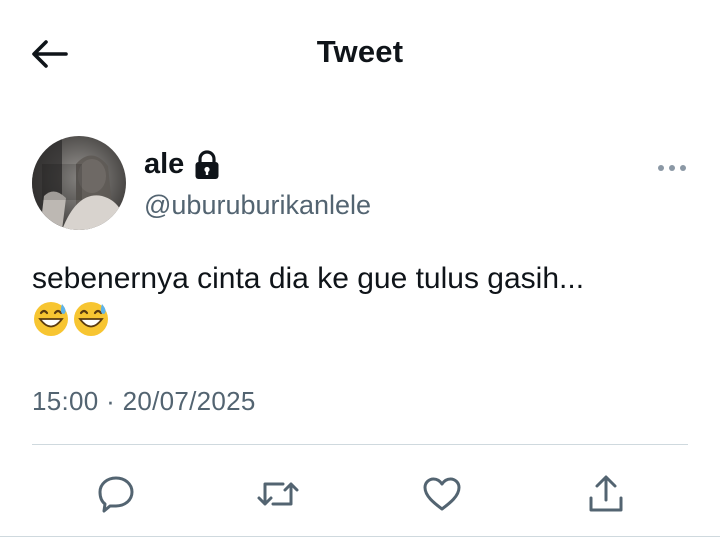 The image size is (720, 546). I want to click on like-button, so click(442, 494).